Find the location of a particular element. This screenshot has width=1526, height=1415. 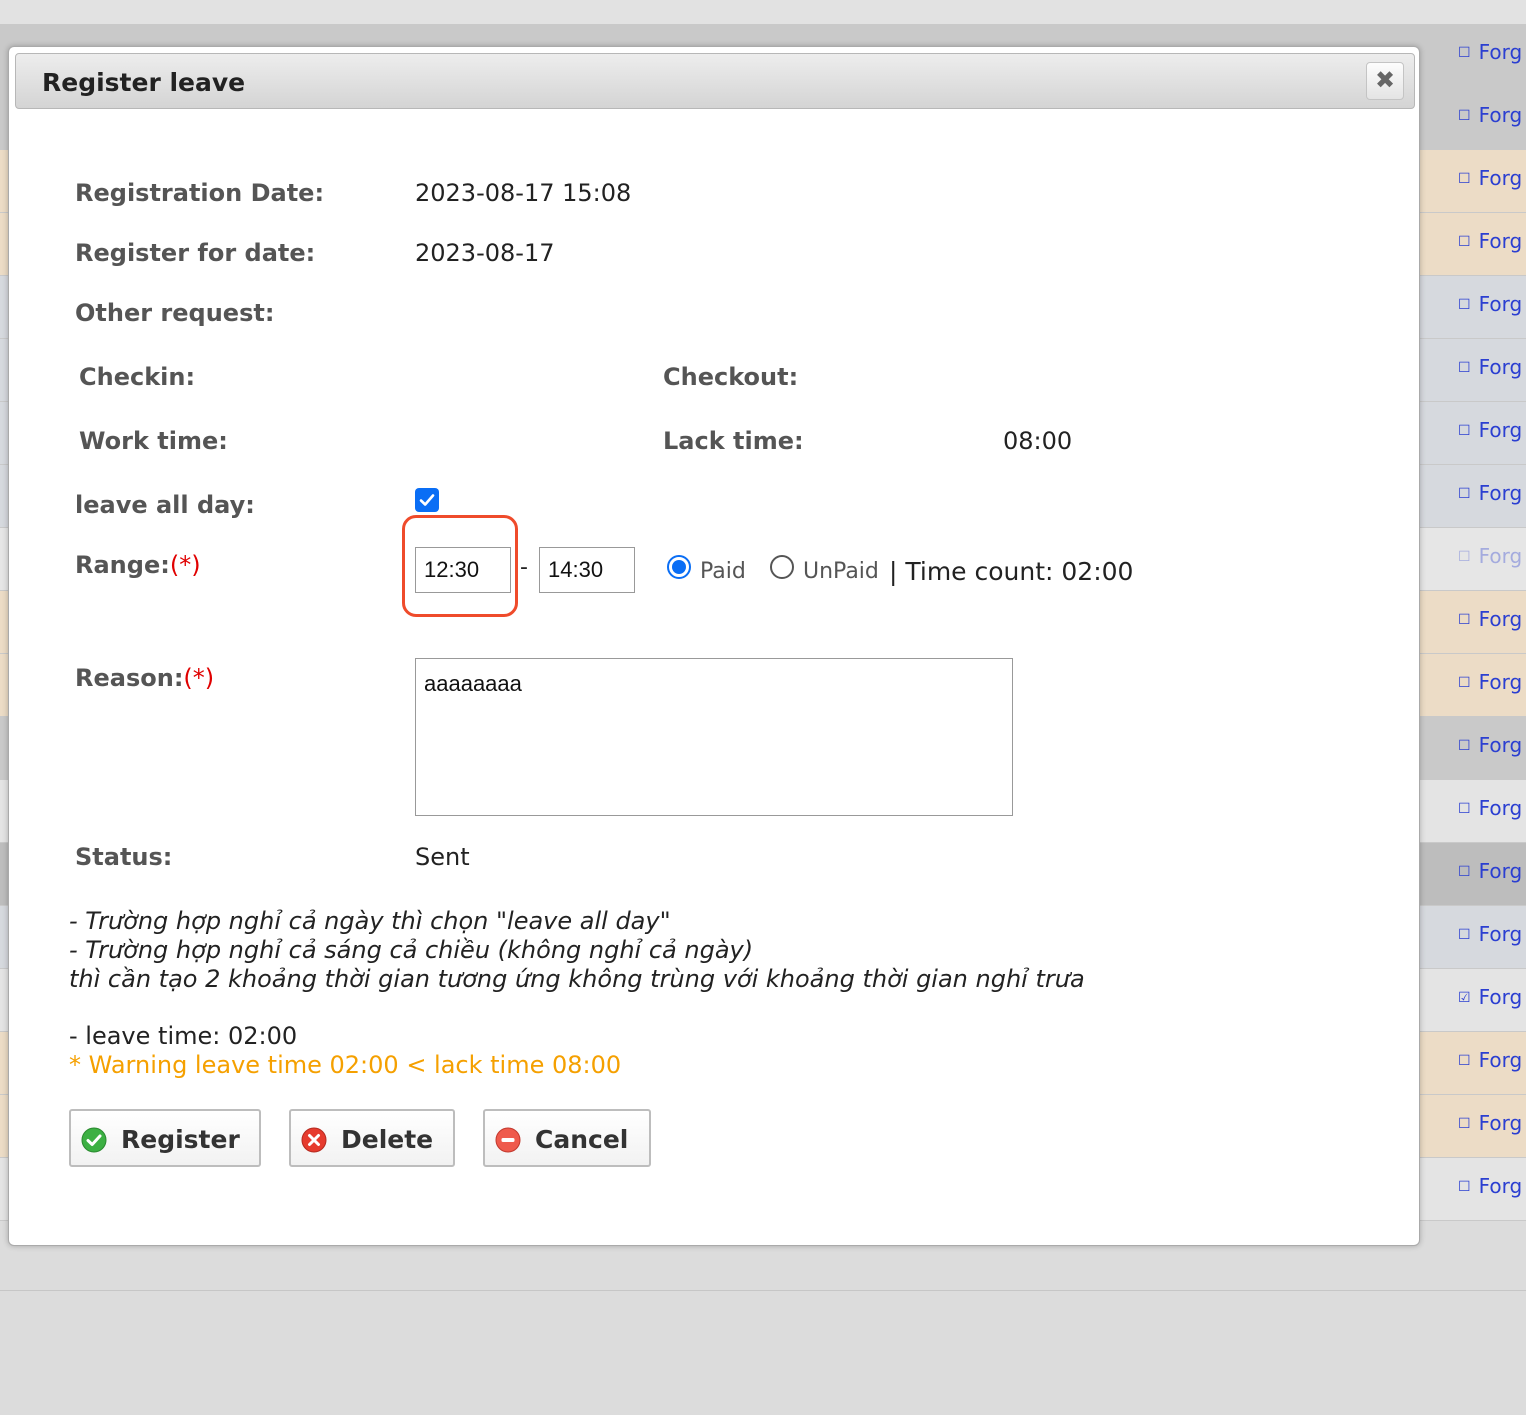

reason-label: Reason:(*) is located at coordinates (145, 678).